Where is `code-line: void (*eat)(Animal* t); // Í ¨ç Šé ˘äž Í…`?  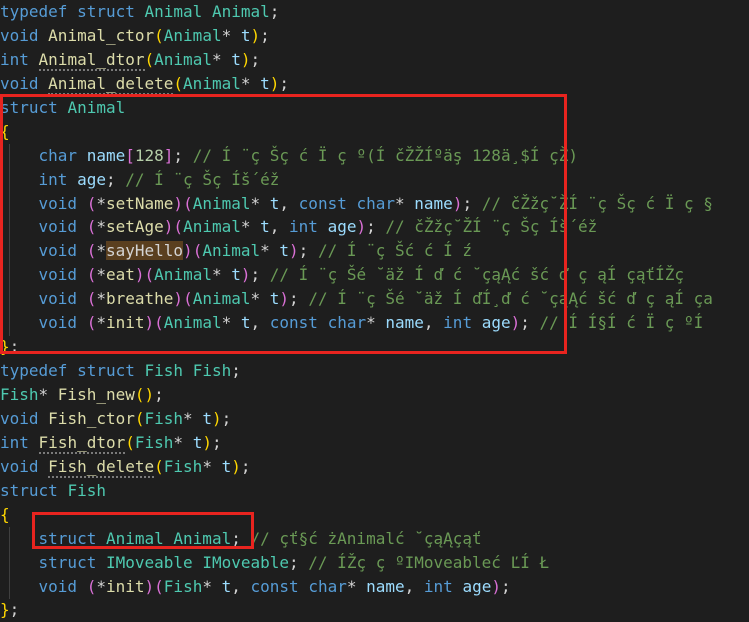 code-line: void (*eat)(Animal* t); // Í ¨ç Šé ˘äž Í… is located at coordinates (374, 275).